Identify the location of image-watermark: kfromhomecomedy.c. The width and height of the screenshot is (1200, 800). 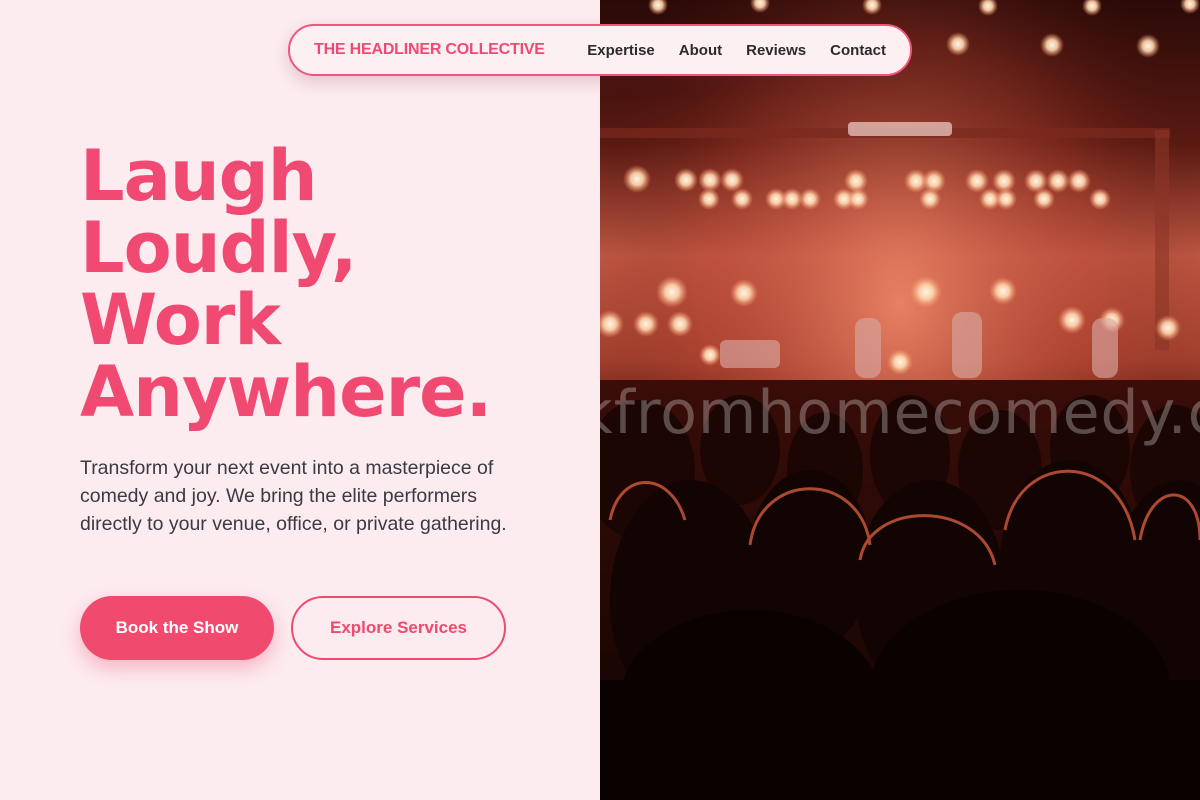
(900, 413).